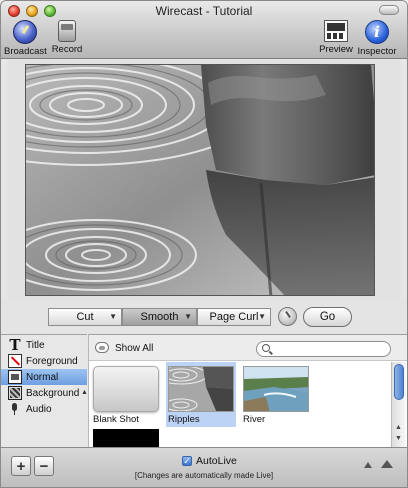 The height and width of the screenshot is (488, 408). What do you see at coordinates (387, 464) in the screenshot?
I see `zoom-large-icon` at bounding box center [387, 464].